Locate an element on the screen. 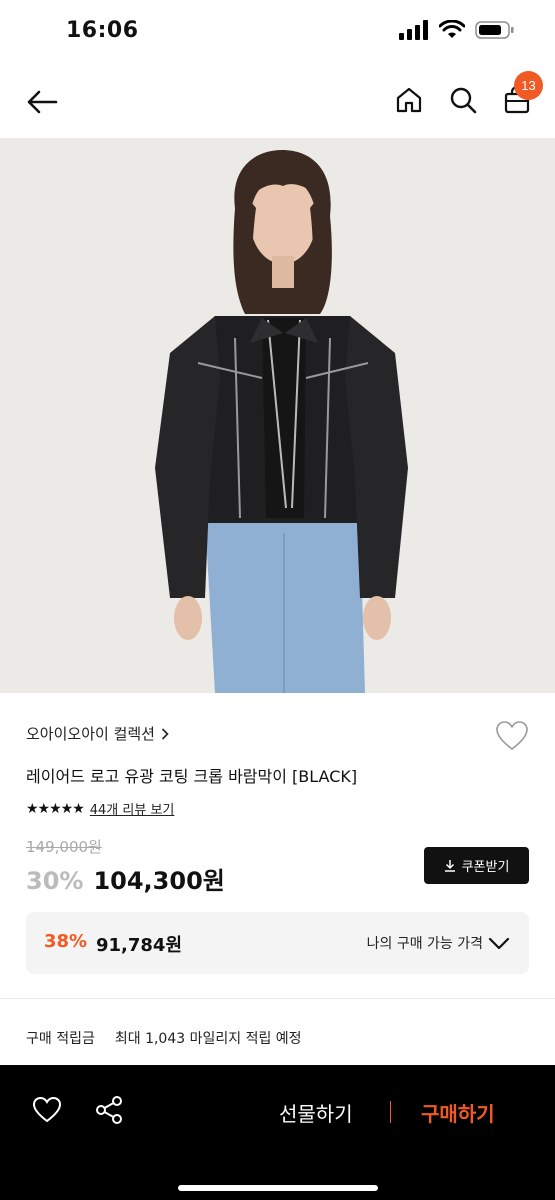  review-link: 44개 리뷰 보기 is located at coordinates (132, 808).